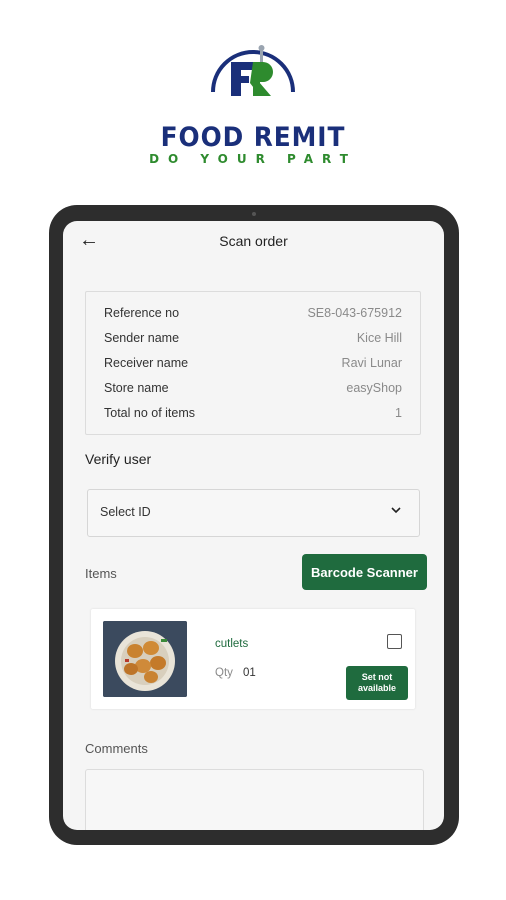 The image size is (506, 900). I want to click on item-name: cutlets, so click(231, 644).